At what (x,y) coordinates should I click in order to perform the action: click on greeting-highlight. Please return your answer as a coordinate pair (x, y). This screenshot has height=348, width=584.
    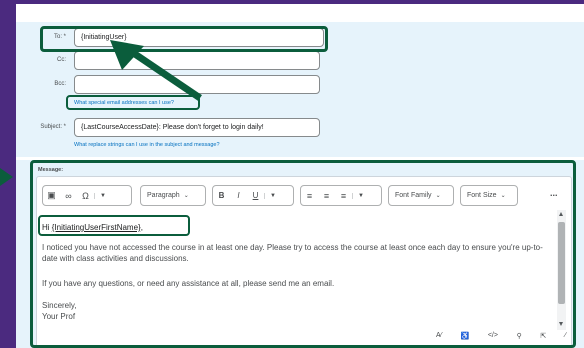
    Looking at the image, I should click on (114, 225).